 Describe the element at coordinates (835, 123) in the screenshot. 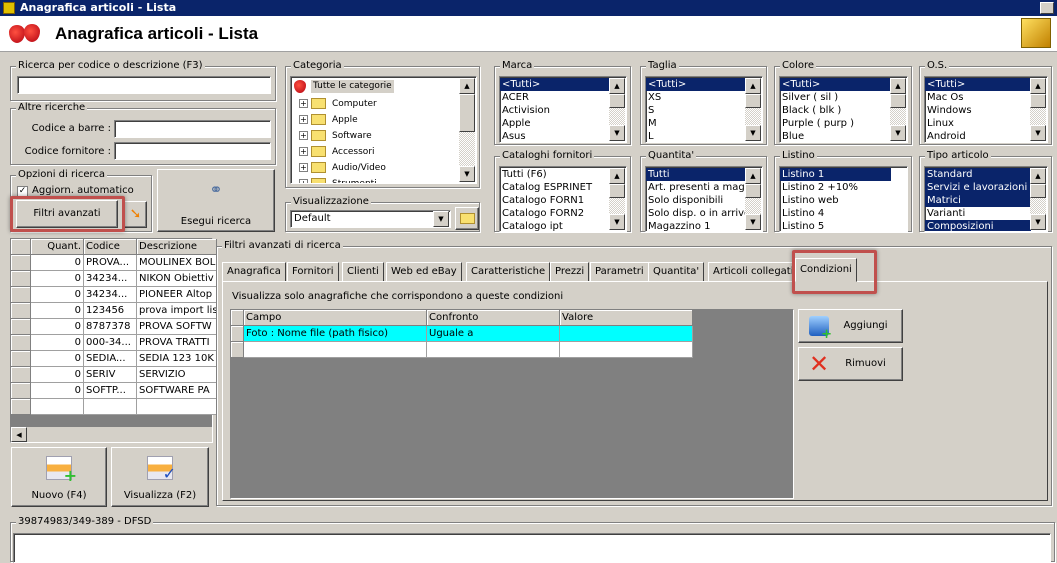

I see `list-option: Purple ( purp )` at that location.